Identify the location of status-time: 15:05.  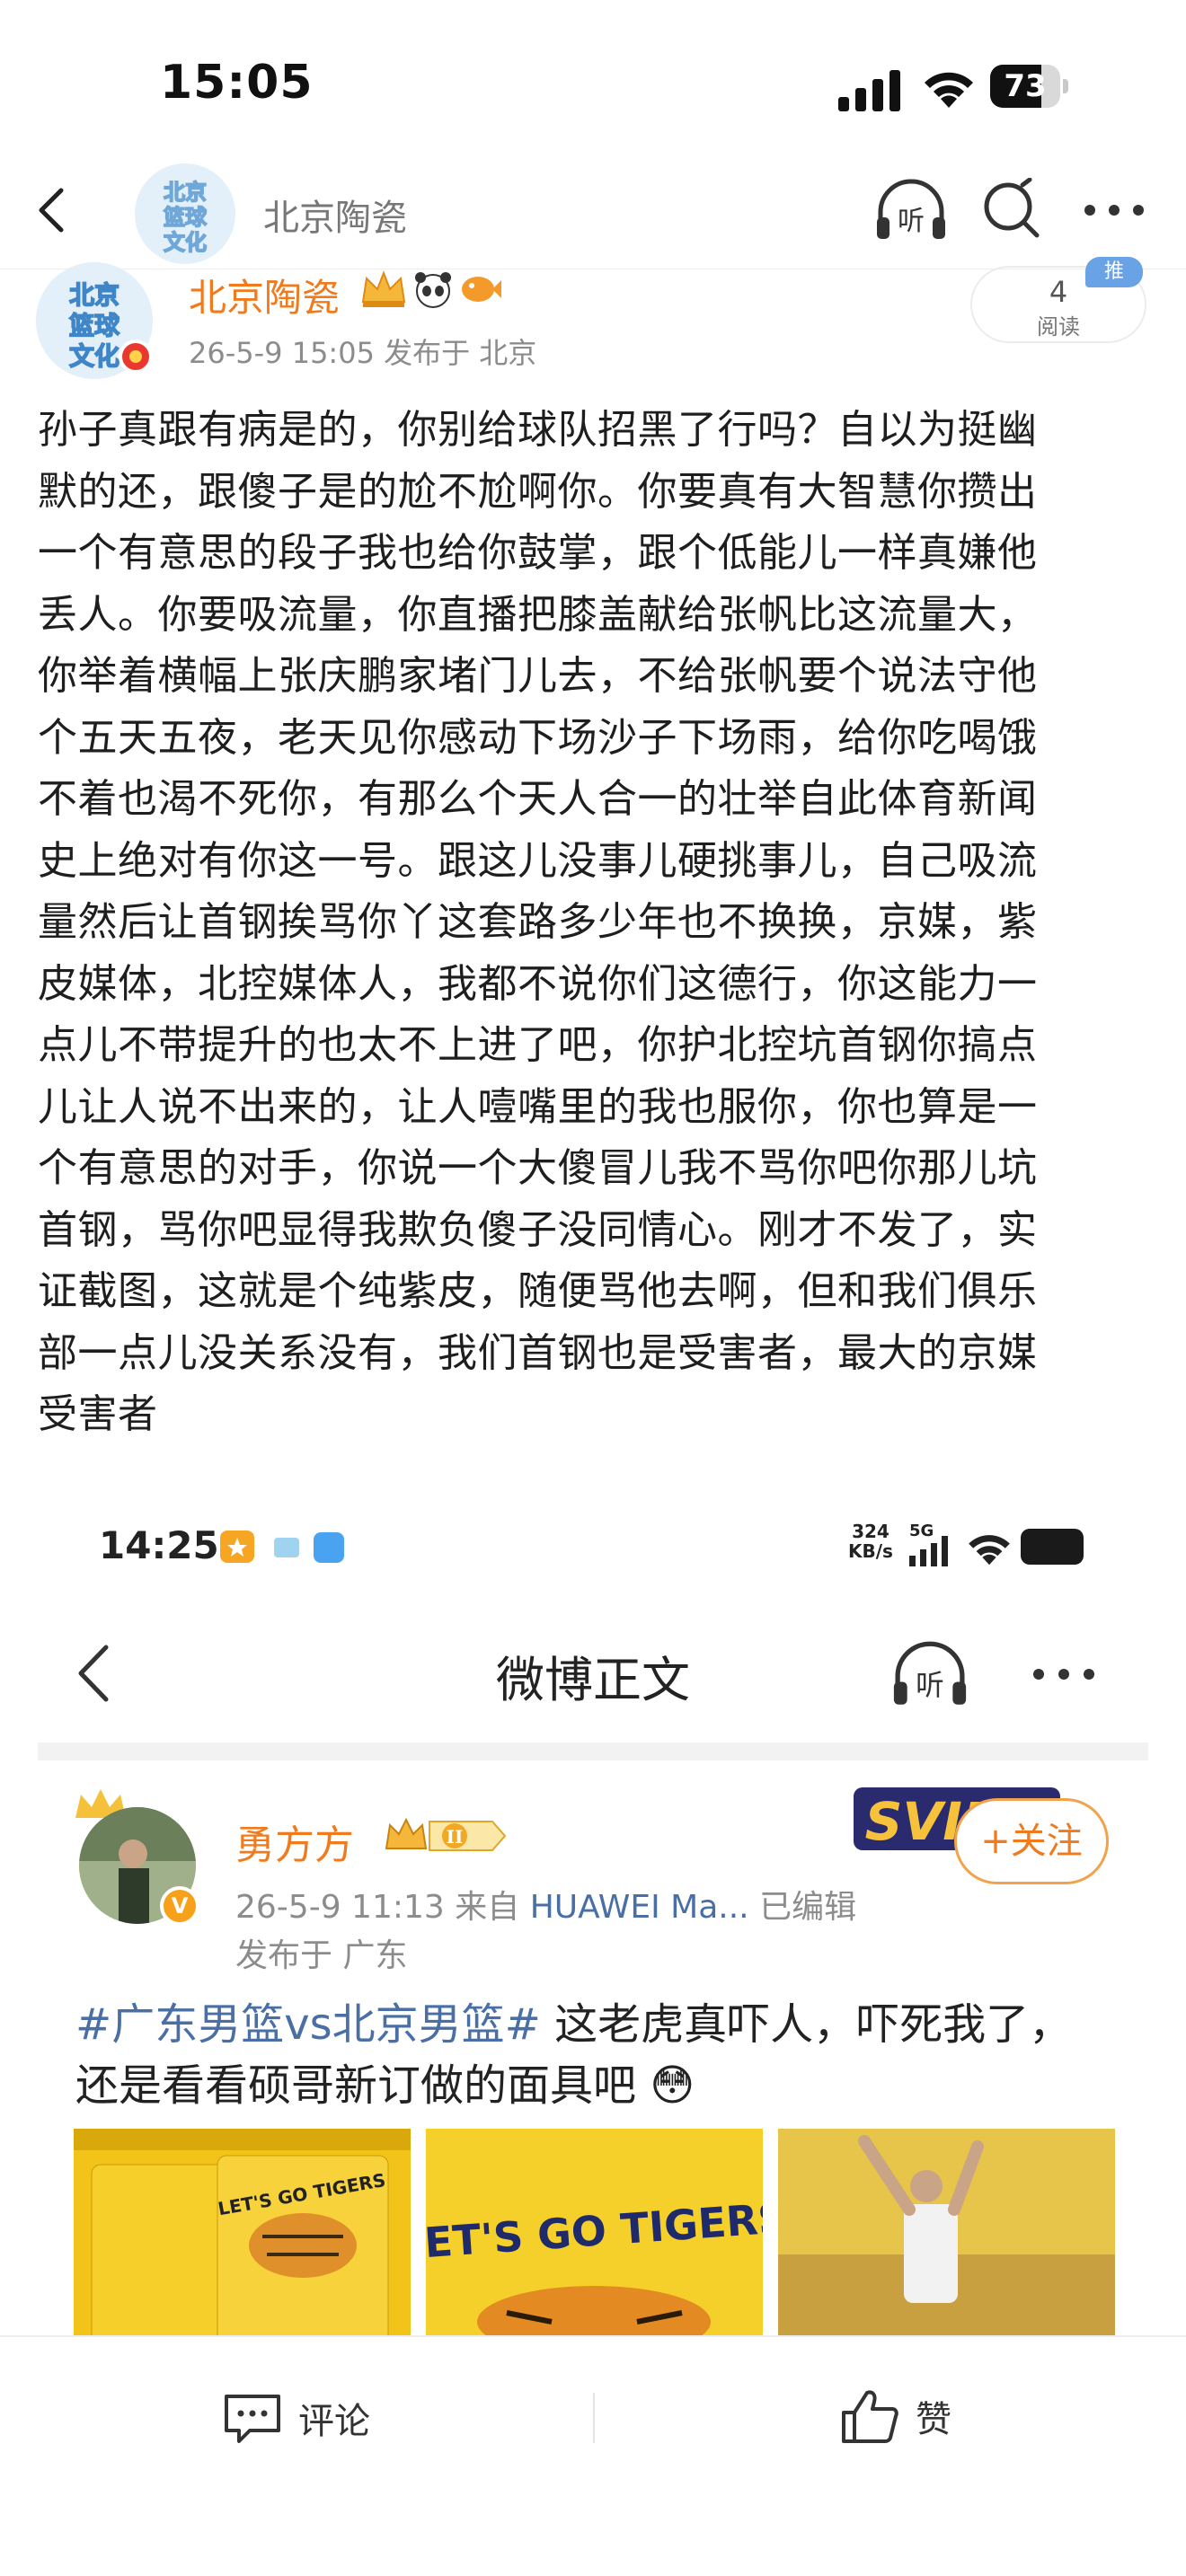
(237, 83).